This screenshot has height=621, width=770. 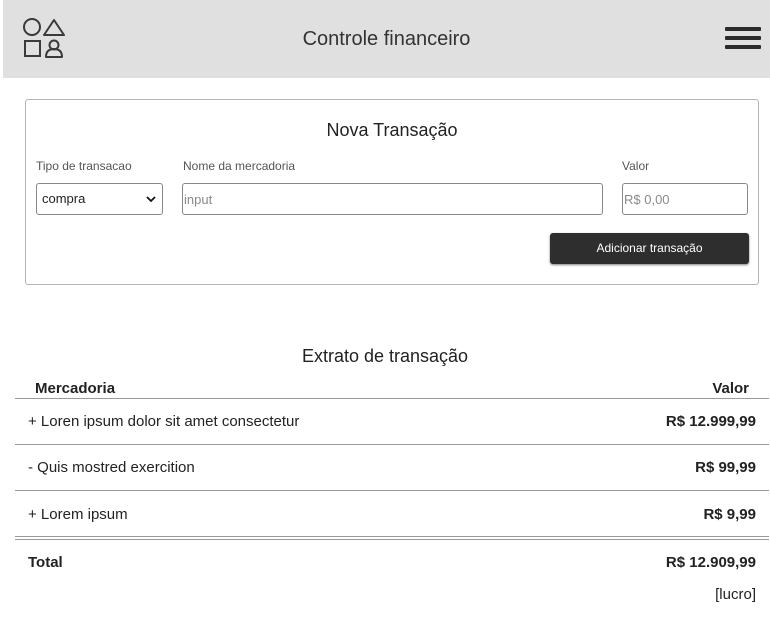 What do you see at coordinates (75, 388) in the screenshot?
I see `column-header-item: Mercadoria` at bounding box center [75, 388].